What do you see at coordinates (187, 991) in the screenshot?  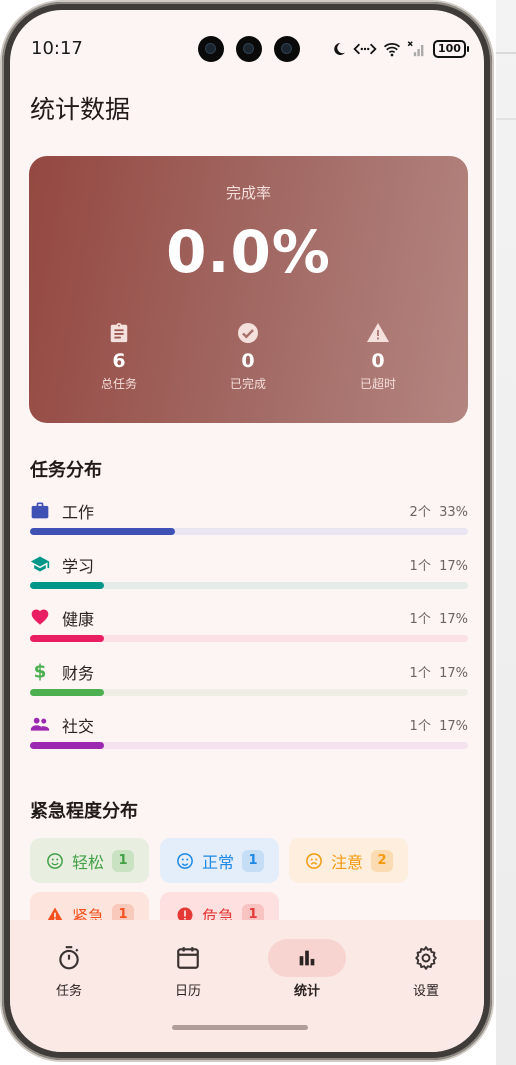 I see `nav-label: 日历` at bounding box center [187, 991].